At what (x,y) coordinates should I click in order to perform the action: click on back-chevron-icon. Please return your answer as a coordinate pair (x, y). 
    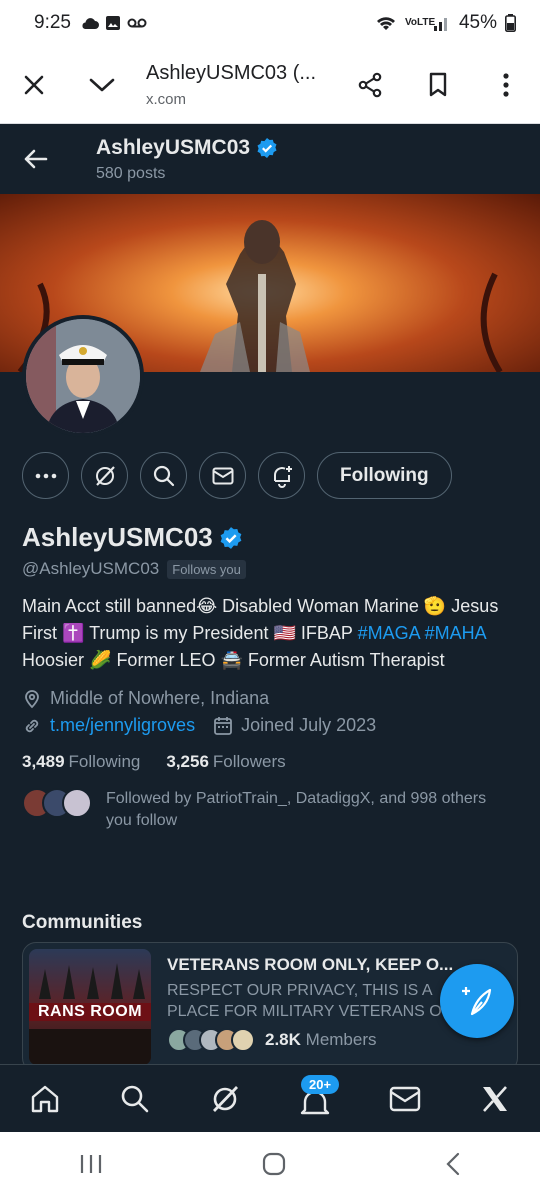
    Looking at the image, I should click on (452, 1163).